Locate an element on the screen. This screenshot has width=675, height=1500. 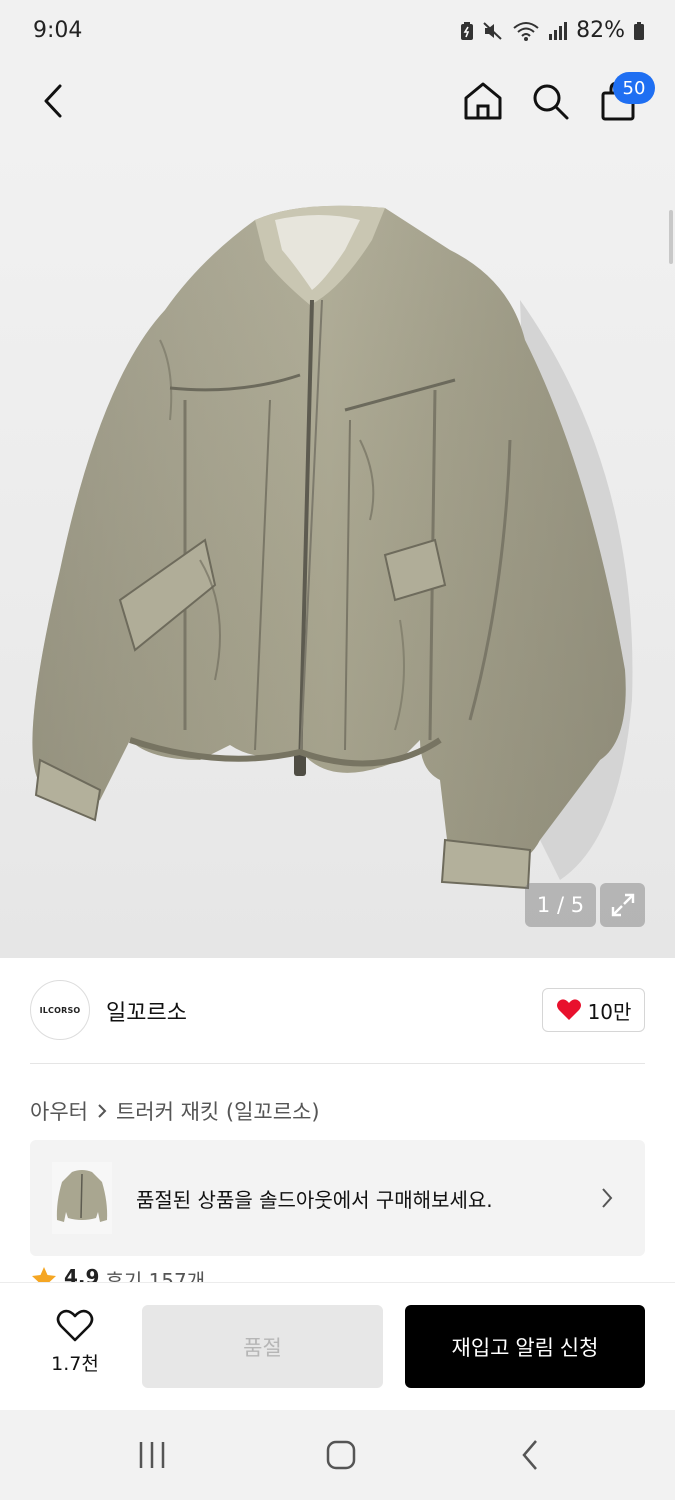
system-navigation-bar is located at coordinates (337, 1455).